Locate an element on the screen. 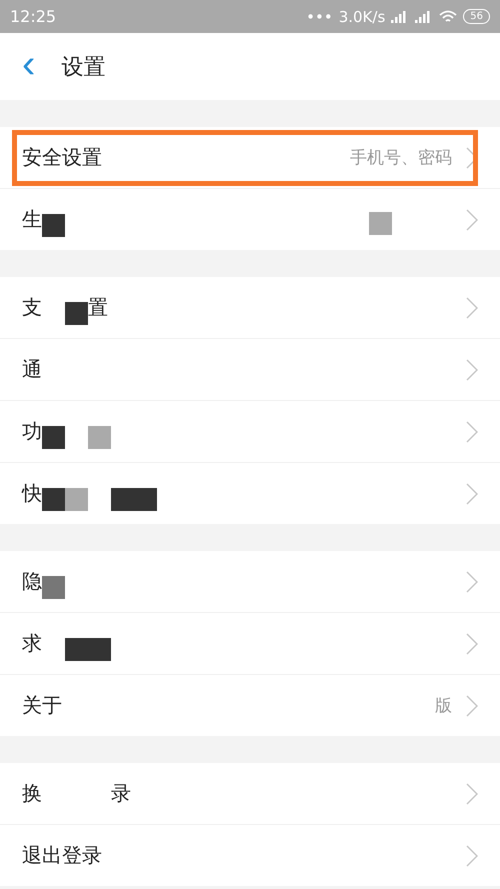  row-label: 退出登录 is located at coordinates (62, 855).